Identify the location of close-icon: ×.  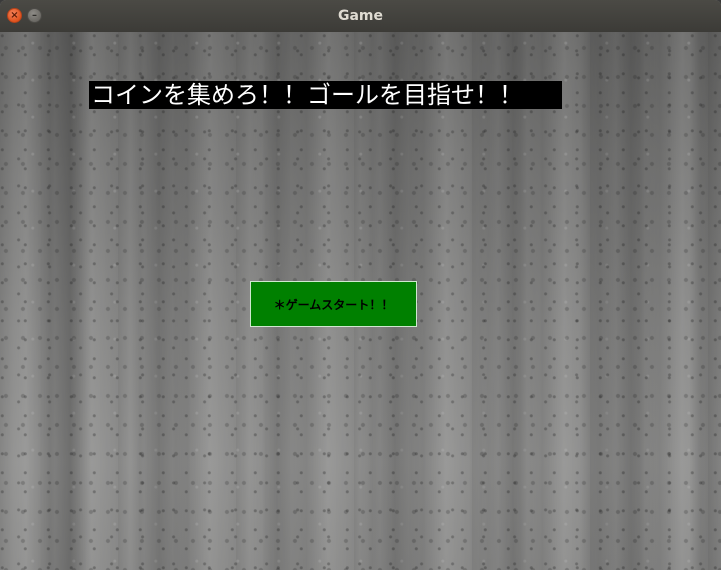
(14, 15).